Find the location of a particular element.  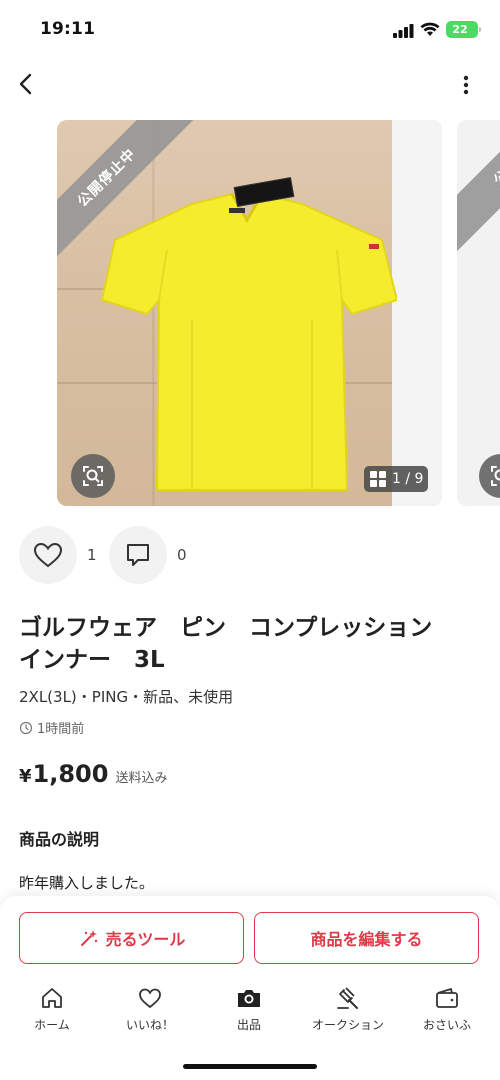

like-button is located at coordinates (48, 555).